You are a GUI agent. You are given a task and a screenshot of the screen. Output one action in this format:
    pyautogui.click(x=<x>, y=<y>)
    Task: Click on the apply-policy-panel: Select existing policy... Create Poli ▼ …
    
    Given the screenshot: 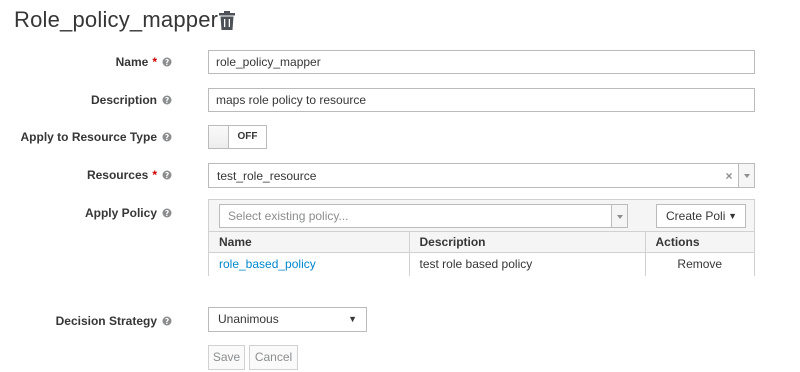 What is the action you would take?
    pyautogui.click(x=481, y=237)
    